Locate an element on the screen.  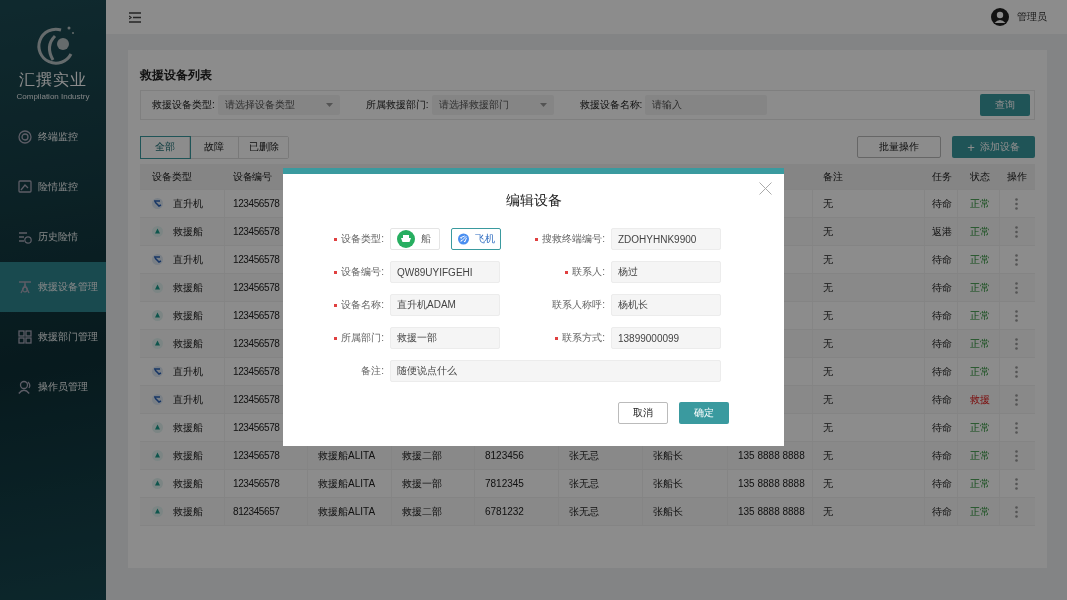
table-cell: 救援二部 is located at coordinates (422, 511).